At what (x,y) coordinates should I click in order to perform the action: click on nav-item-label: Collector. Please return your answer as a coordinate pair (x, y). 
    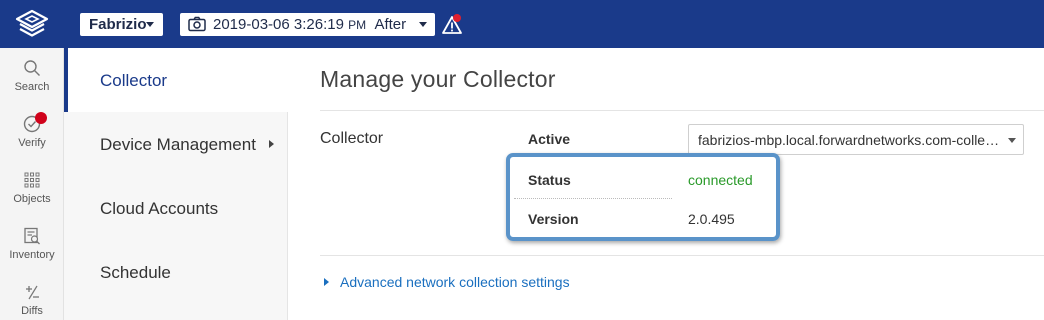
    Looking at the image, I should click on (134, 80).